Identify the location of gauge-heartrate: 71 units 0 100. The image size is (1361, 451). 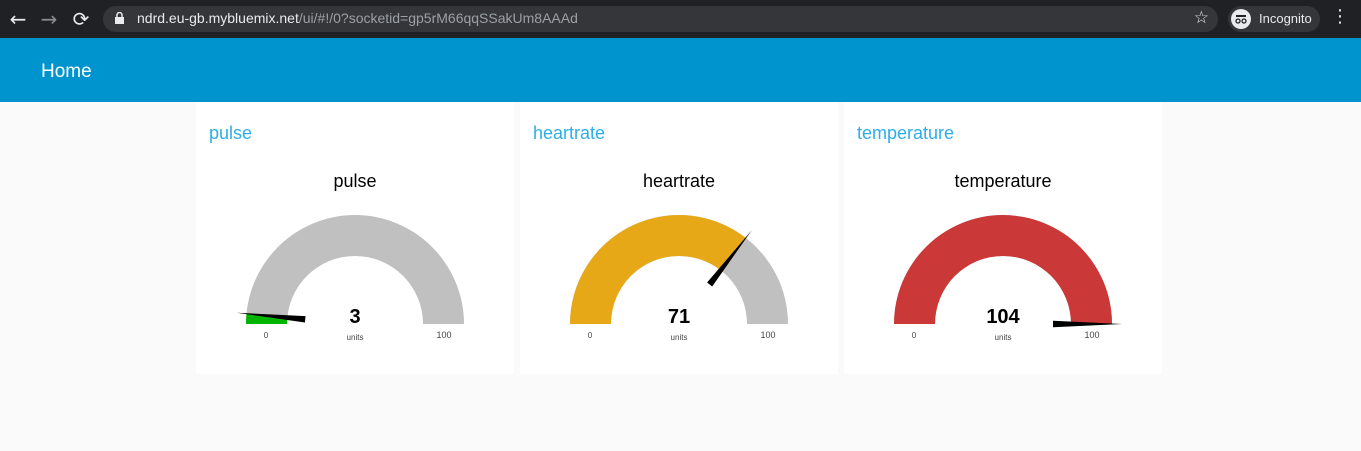
(679, 278).